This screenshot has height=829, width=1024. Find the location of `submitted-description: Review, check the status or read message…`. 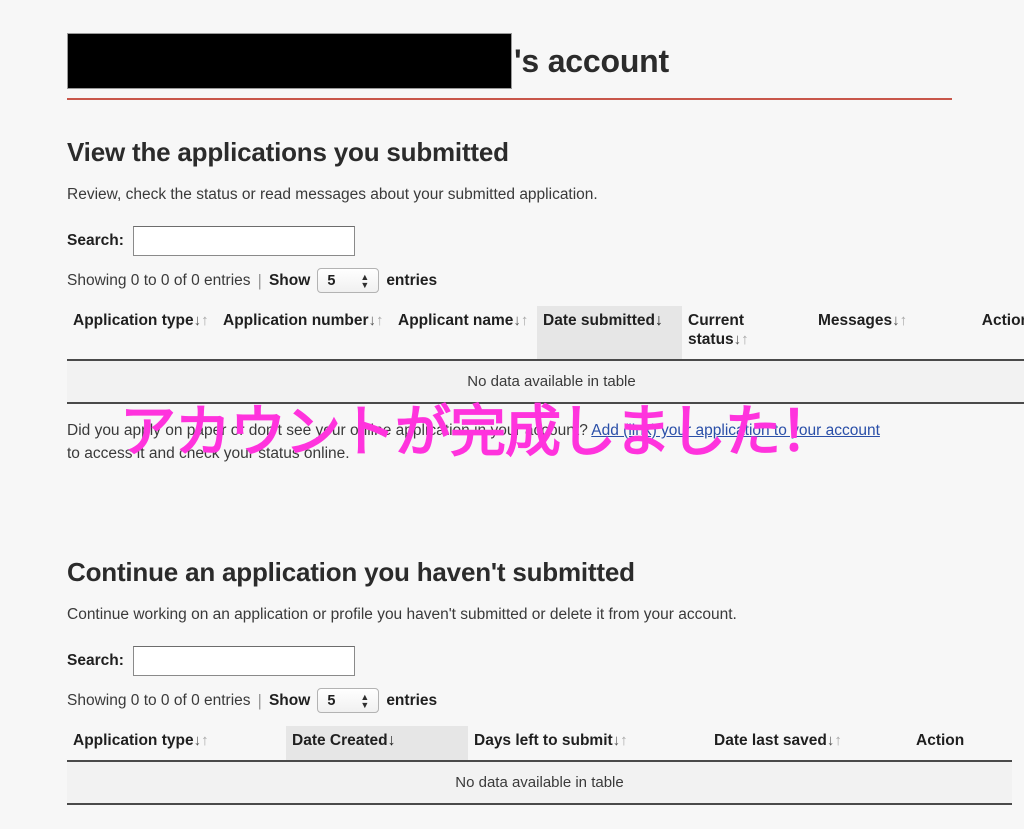

submitted-description: Review, check the status or read message… is located at coordinates (332, 194).